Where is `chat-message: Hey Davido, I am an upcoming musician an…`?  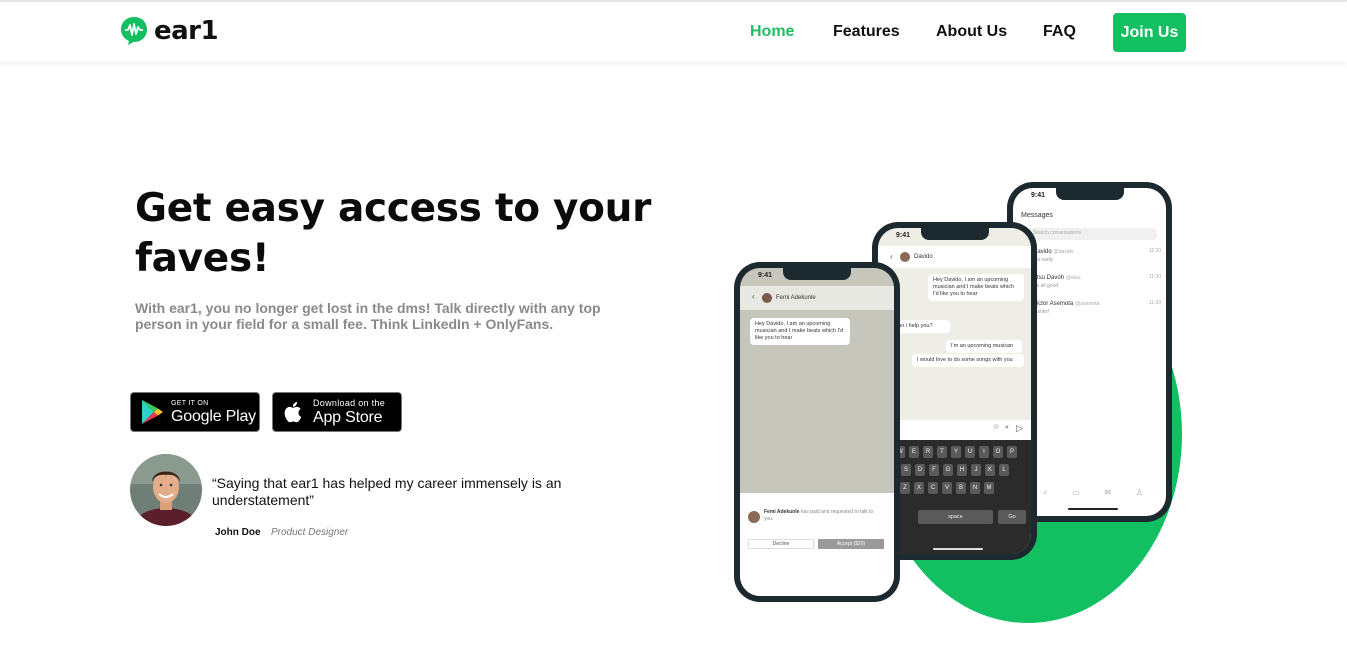 chat-message: Hey Davido, I am an upcoming musician an… is located at coordinates (976, 287).